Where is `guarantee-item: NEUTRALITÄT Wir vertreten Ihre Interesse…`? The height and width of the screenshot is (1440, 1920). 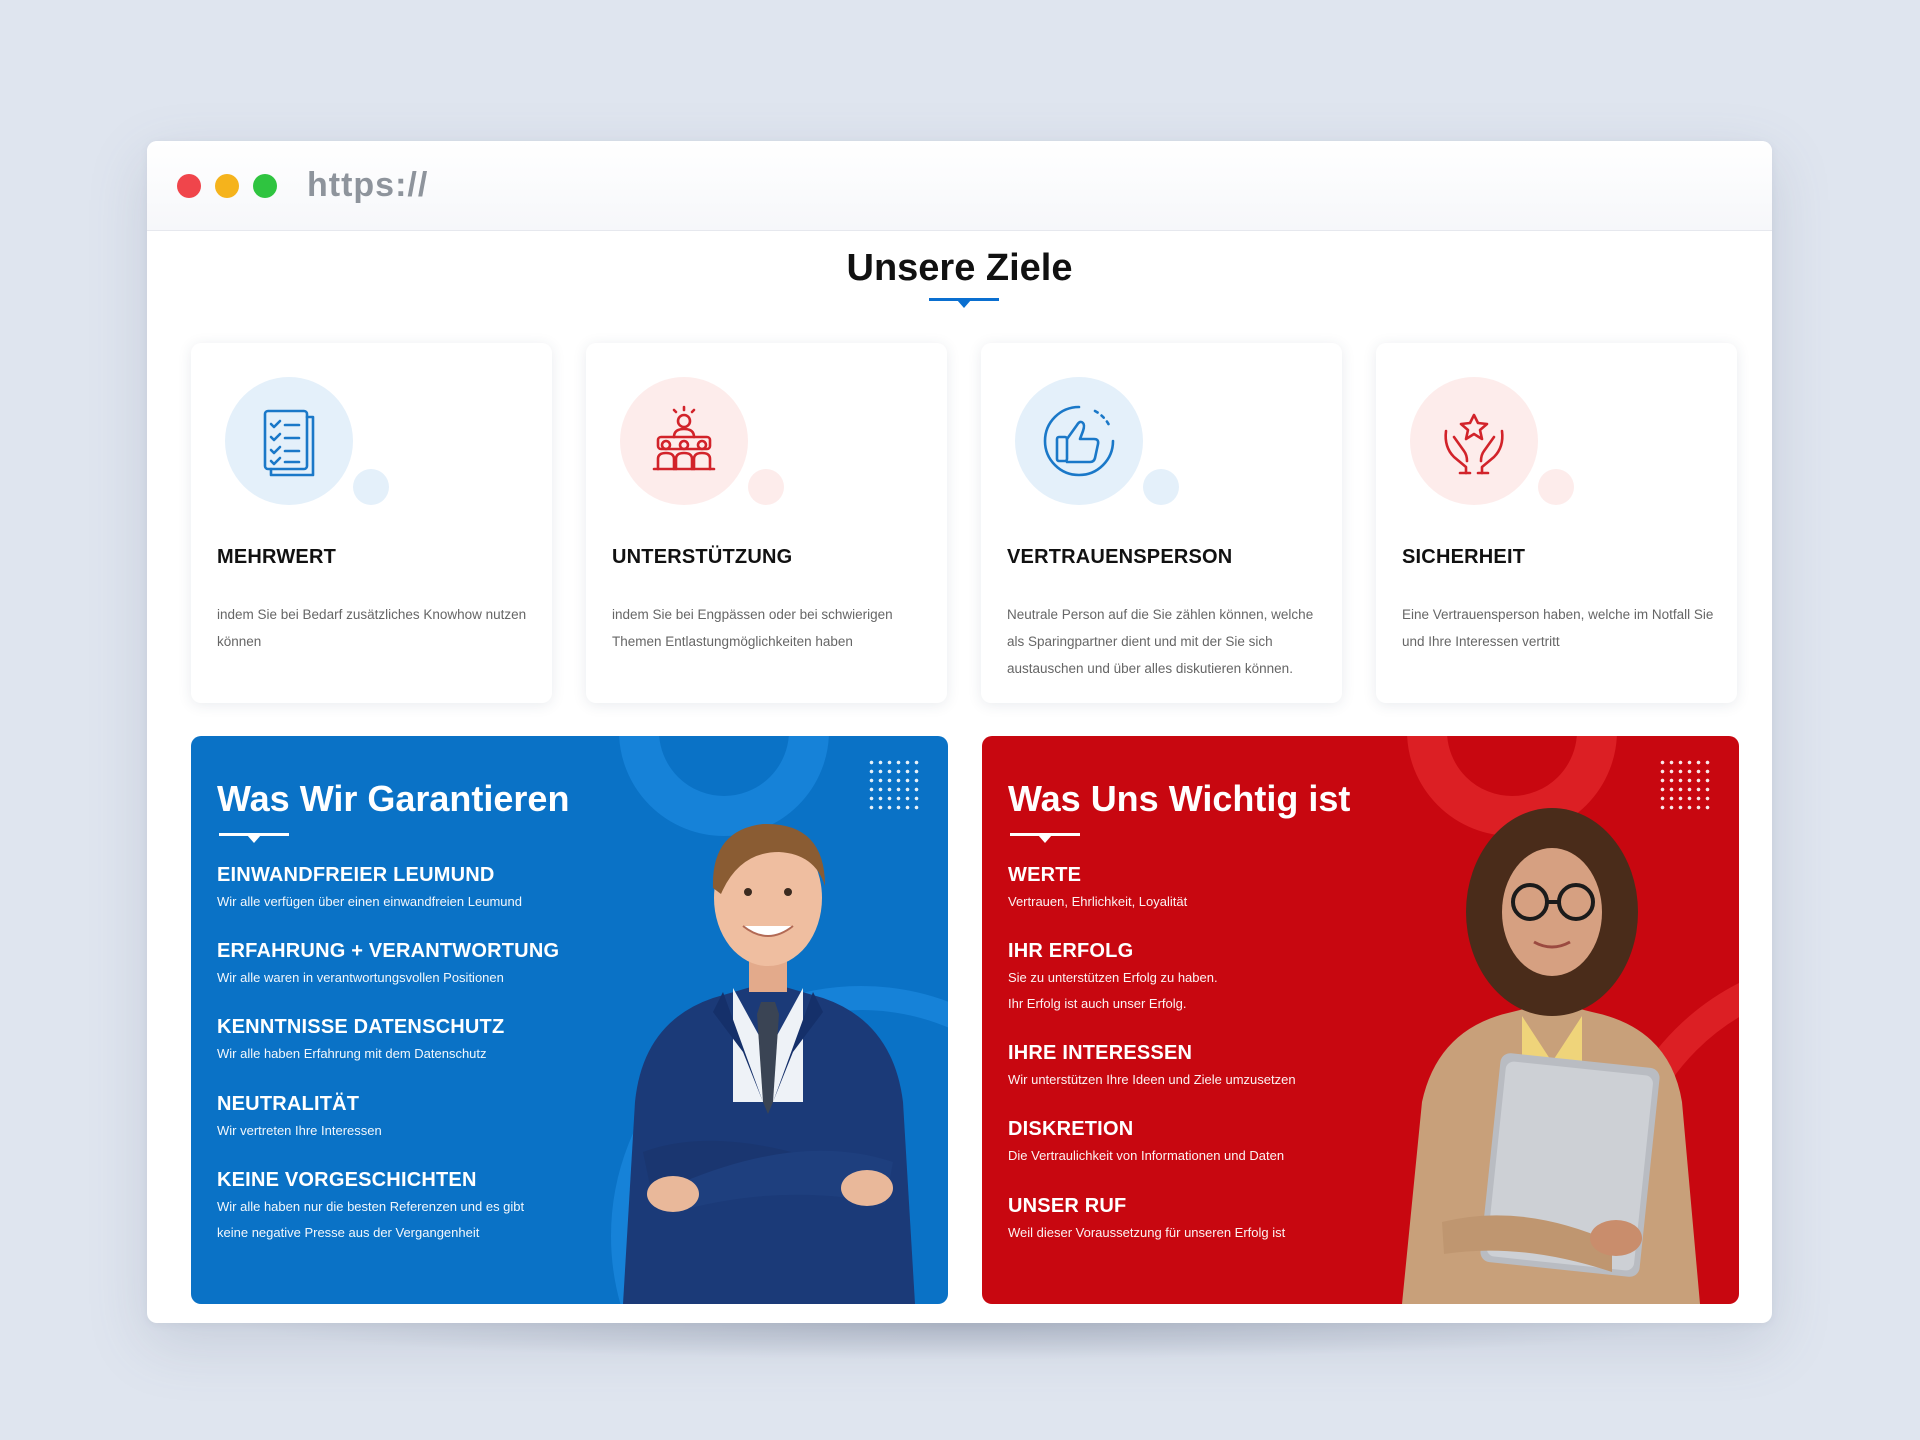
guarantee-item: NEUTRALITÄT Wir vertreten Ihre Interesse… is located at coordinates (299, 1118).